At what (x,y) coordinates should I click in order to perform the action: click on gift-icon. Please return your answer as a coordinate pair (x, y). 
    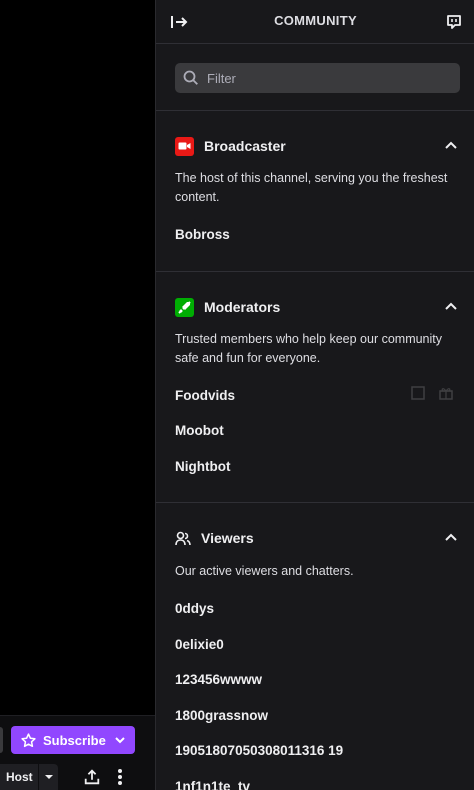
    Looking at the image, I should click on (446, 394).